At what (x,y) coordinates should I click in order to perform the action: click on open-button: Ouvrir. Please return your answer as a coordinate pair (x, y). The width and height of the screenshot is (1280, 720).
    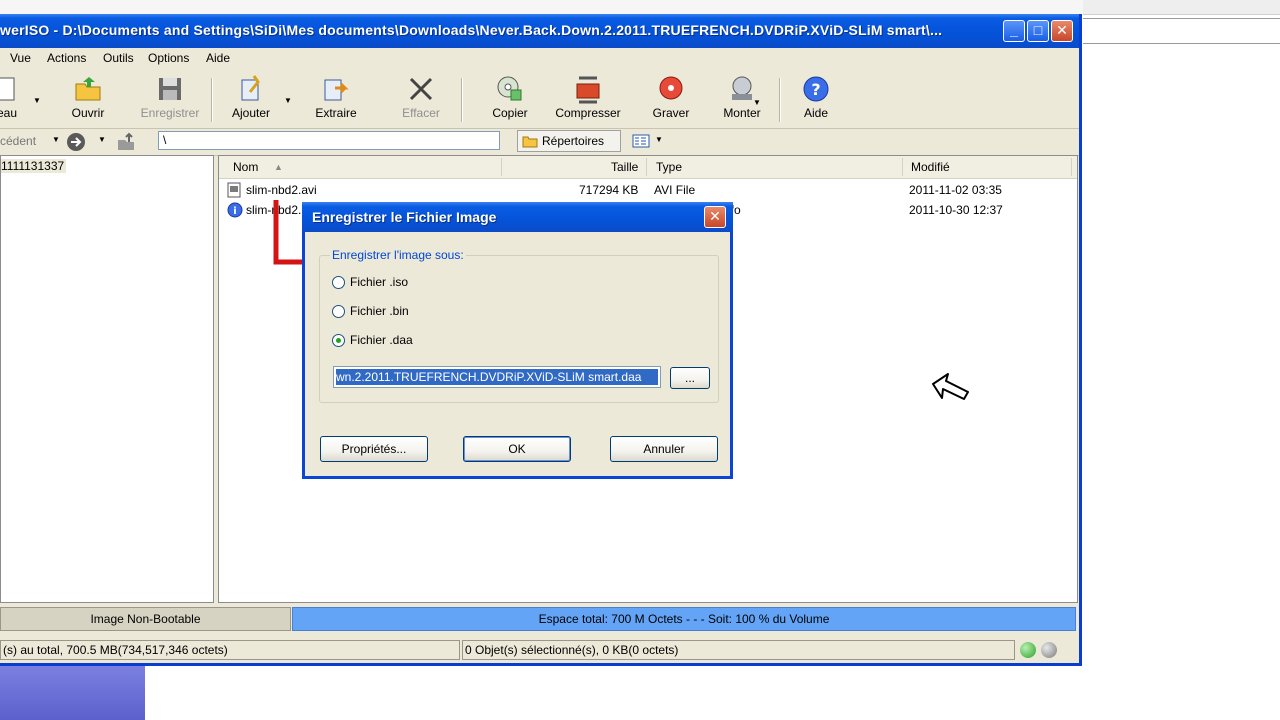
    Looking at the image, I should click on (88, 97).